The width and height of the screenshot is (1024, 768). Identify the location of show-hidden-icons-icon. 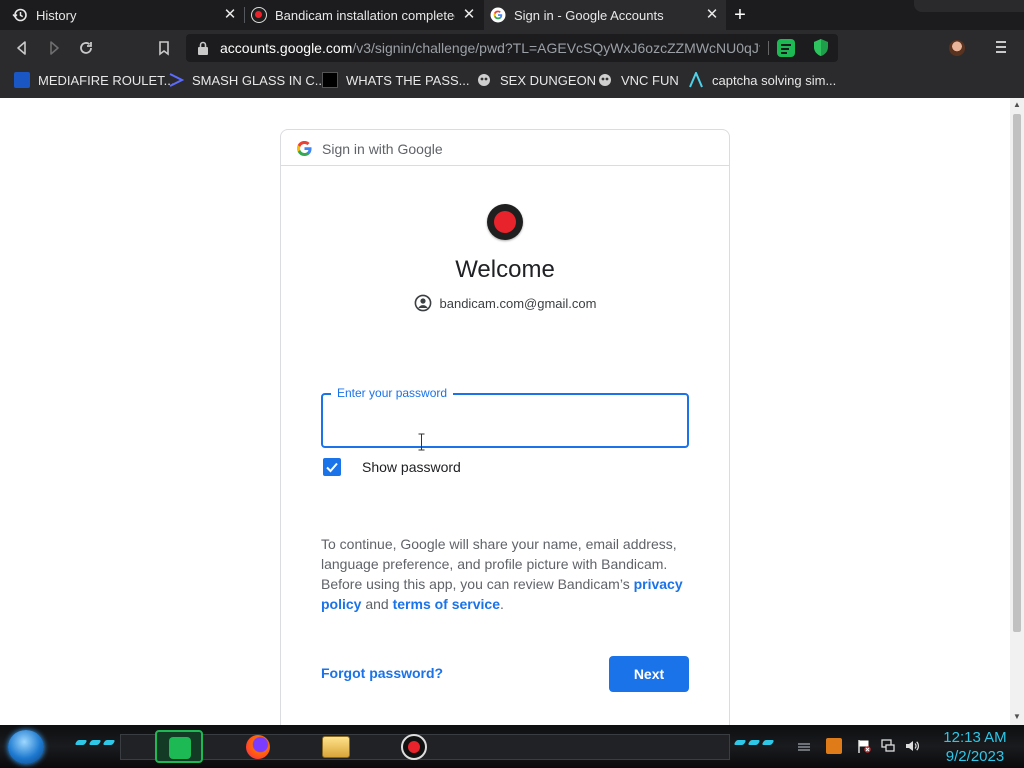
(804, 746).